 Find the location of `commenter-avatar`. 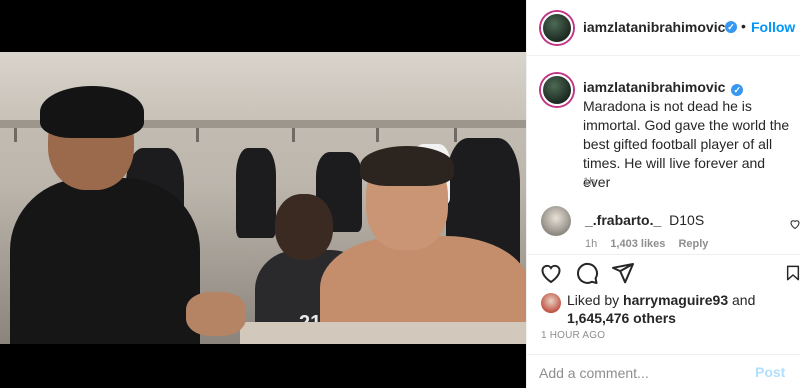

commenter-avatar is located at coordinates (556, 221).